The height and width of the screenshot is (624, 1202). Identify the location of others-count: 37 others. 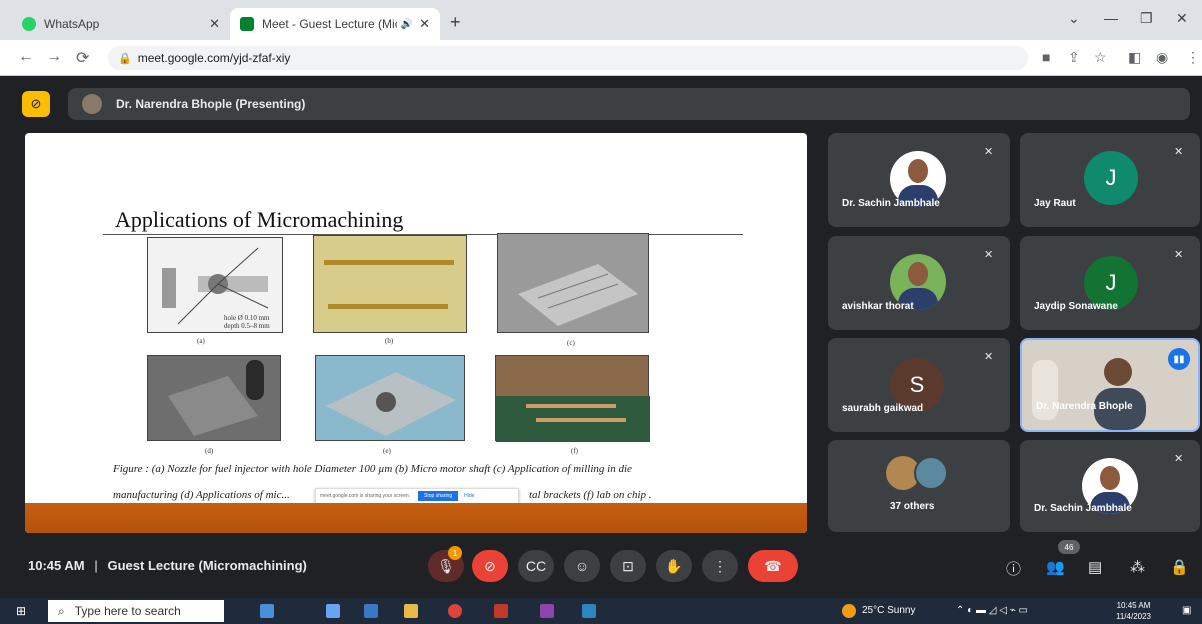
(912, 506).